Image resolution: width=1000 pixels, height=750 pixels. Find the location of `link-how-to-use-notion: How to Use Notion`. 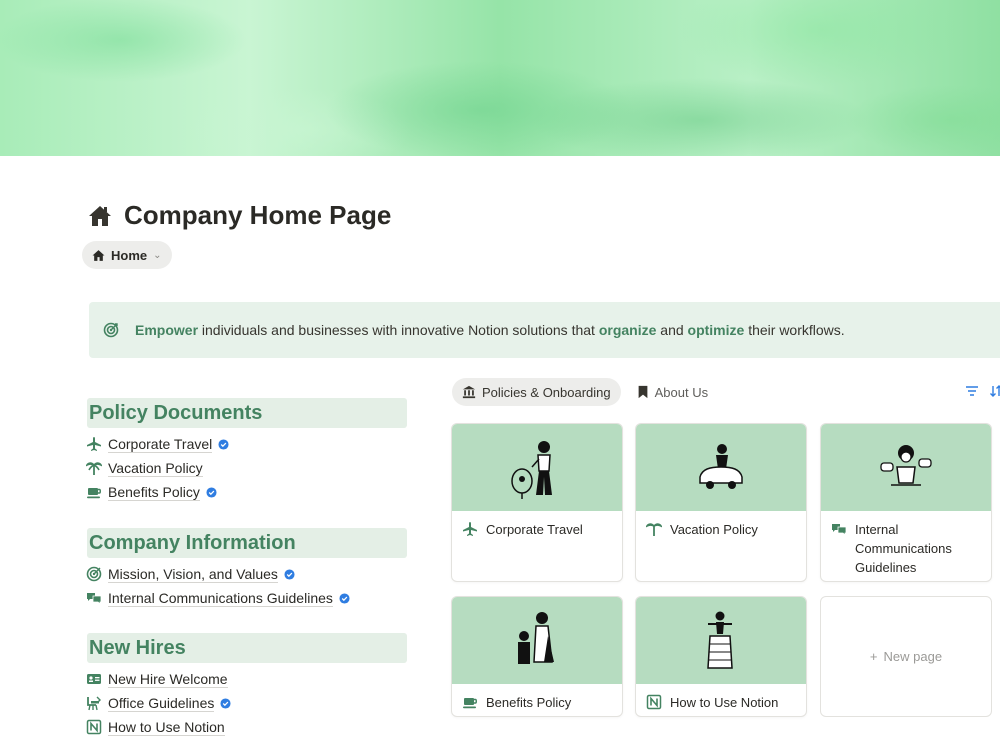

link-how-to-use-notion: How to Use Notion is located at coordinates (155, 727).